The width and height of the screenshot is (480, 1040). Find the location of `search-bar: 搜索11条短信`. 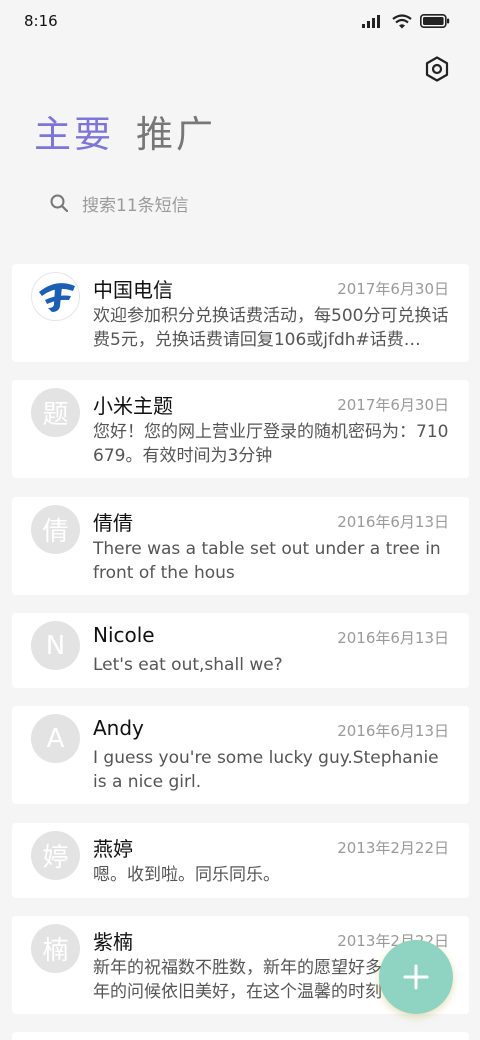

search-bar: 搜索11条短信 is located at coordinates (240, 203).